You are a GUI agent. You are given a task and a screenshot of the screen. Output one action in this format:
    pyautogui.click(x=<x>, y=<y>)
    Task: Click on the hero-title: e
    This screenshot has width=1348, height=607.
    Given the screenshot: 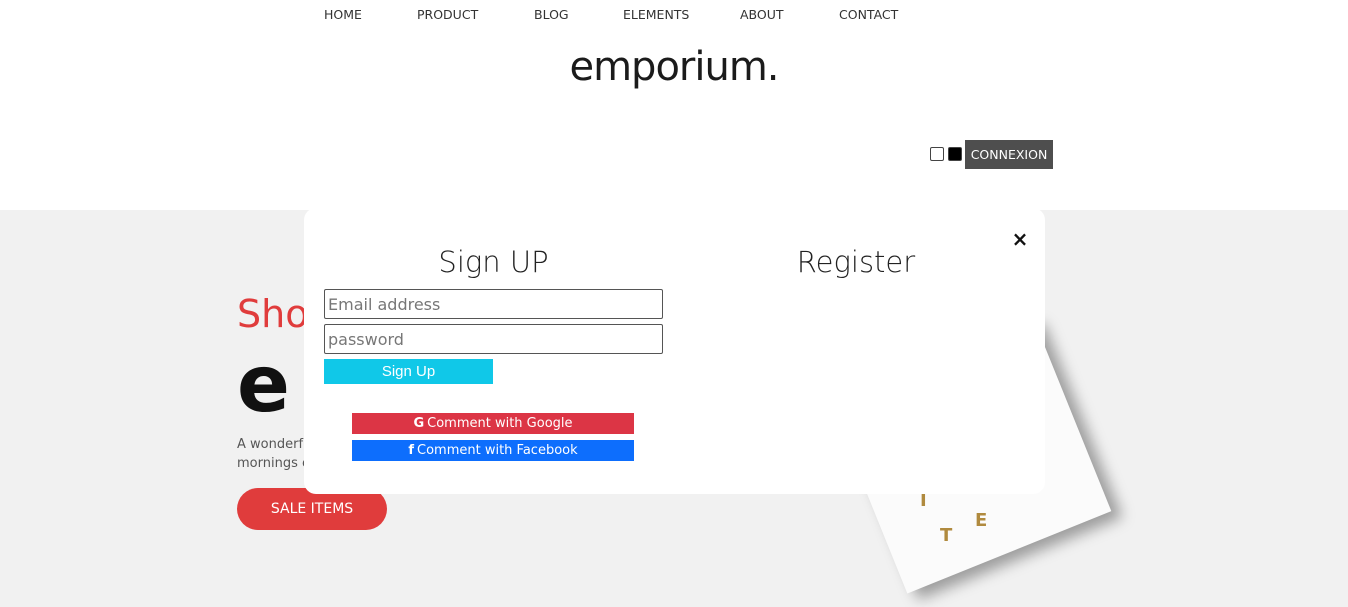 What is the action you would take?
    pyautogui.click(x=263, y=385)
    